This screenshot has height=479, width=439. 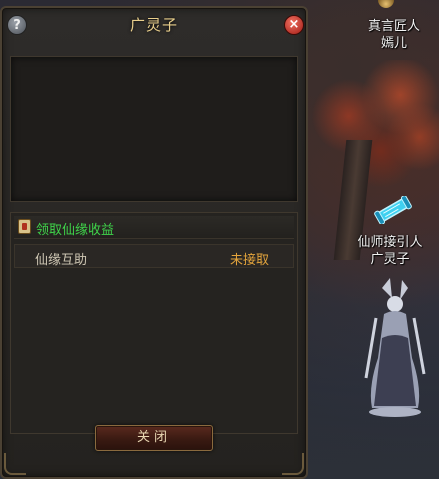 What do you see at coordinates (75, 230) in the screenshot?
I see `quest-category-label: 领取仙缘收益` at bounding box center [75, 230].